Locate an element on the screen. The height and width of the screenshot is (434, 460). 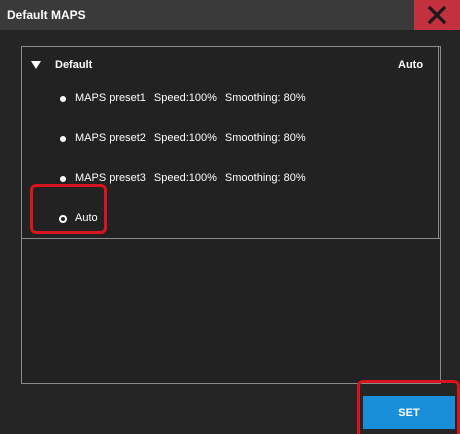
option-label: MAPS preset2 Speed:100% Smoothing: 80% is located at coordinates (194, 138).